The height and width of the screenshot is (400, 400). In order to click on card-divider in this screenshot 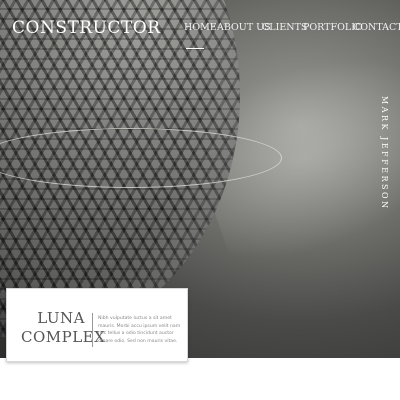, I will do `click(92, 330)`.